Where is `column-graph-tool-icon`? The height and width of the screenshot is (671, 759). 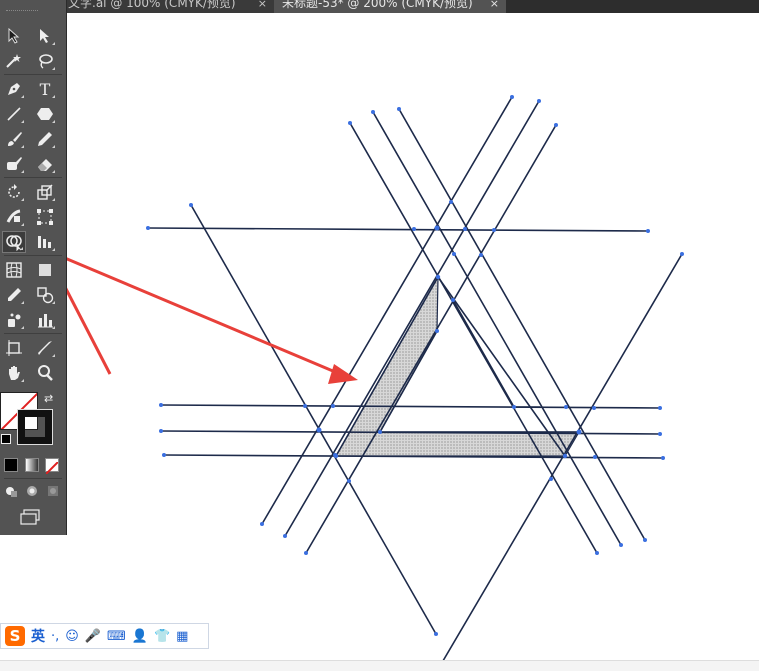 column-graph-tool-icon is located at coordinates (45, 320).